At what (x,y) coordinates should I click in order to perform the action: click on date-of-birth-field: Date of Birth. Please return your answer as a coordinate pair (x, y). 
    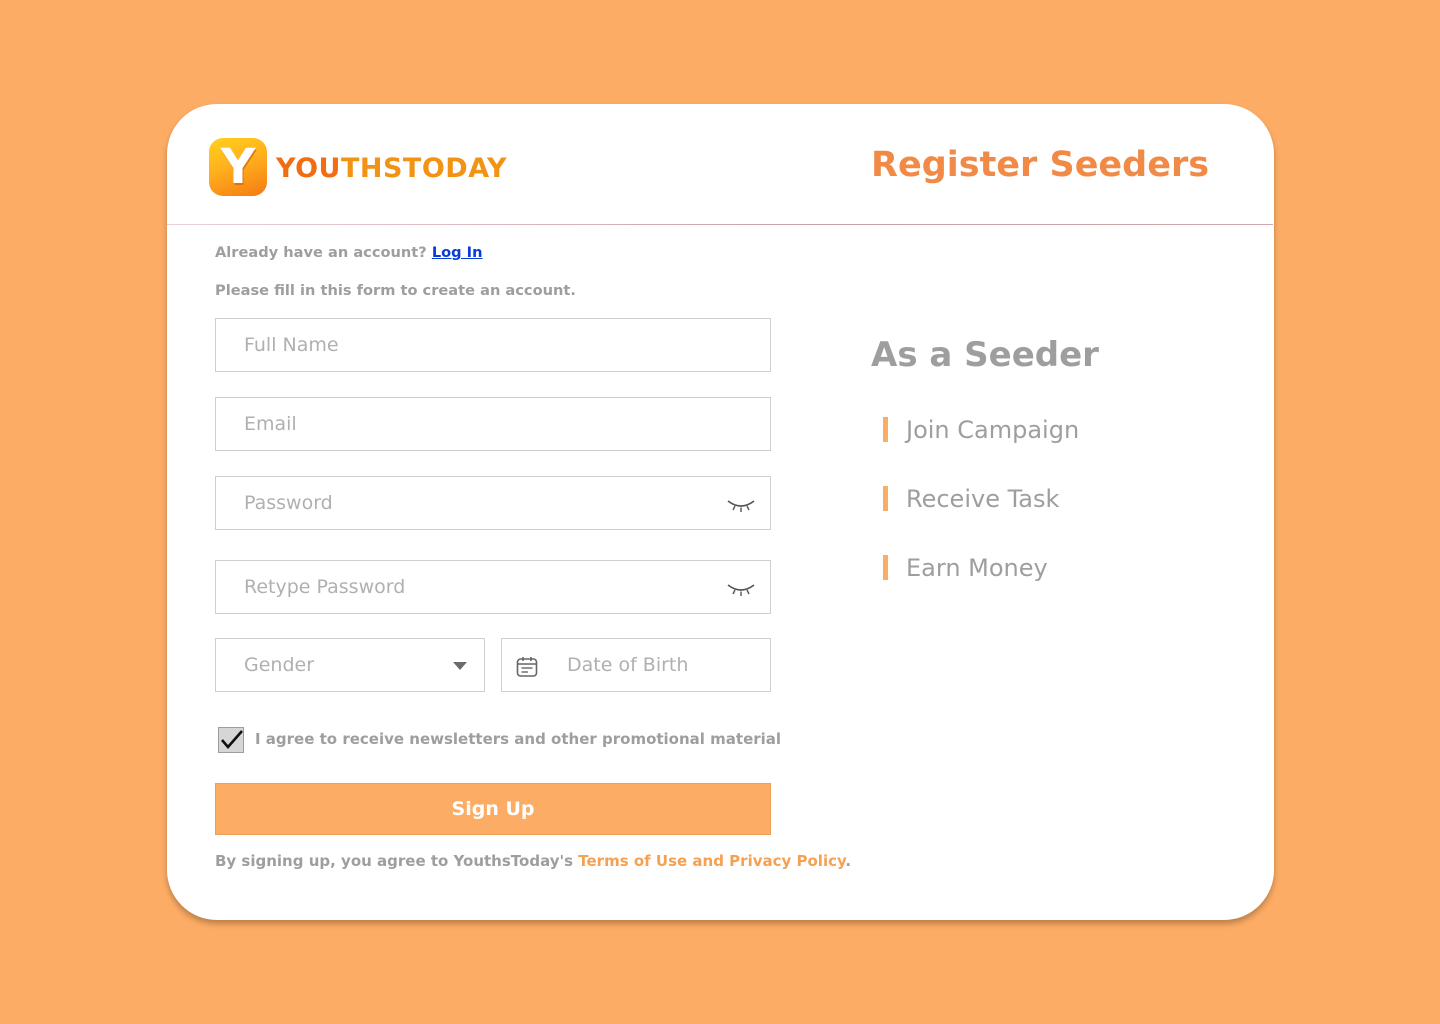
    Looking at the image, I should click on (636, 665).